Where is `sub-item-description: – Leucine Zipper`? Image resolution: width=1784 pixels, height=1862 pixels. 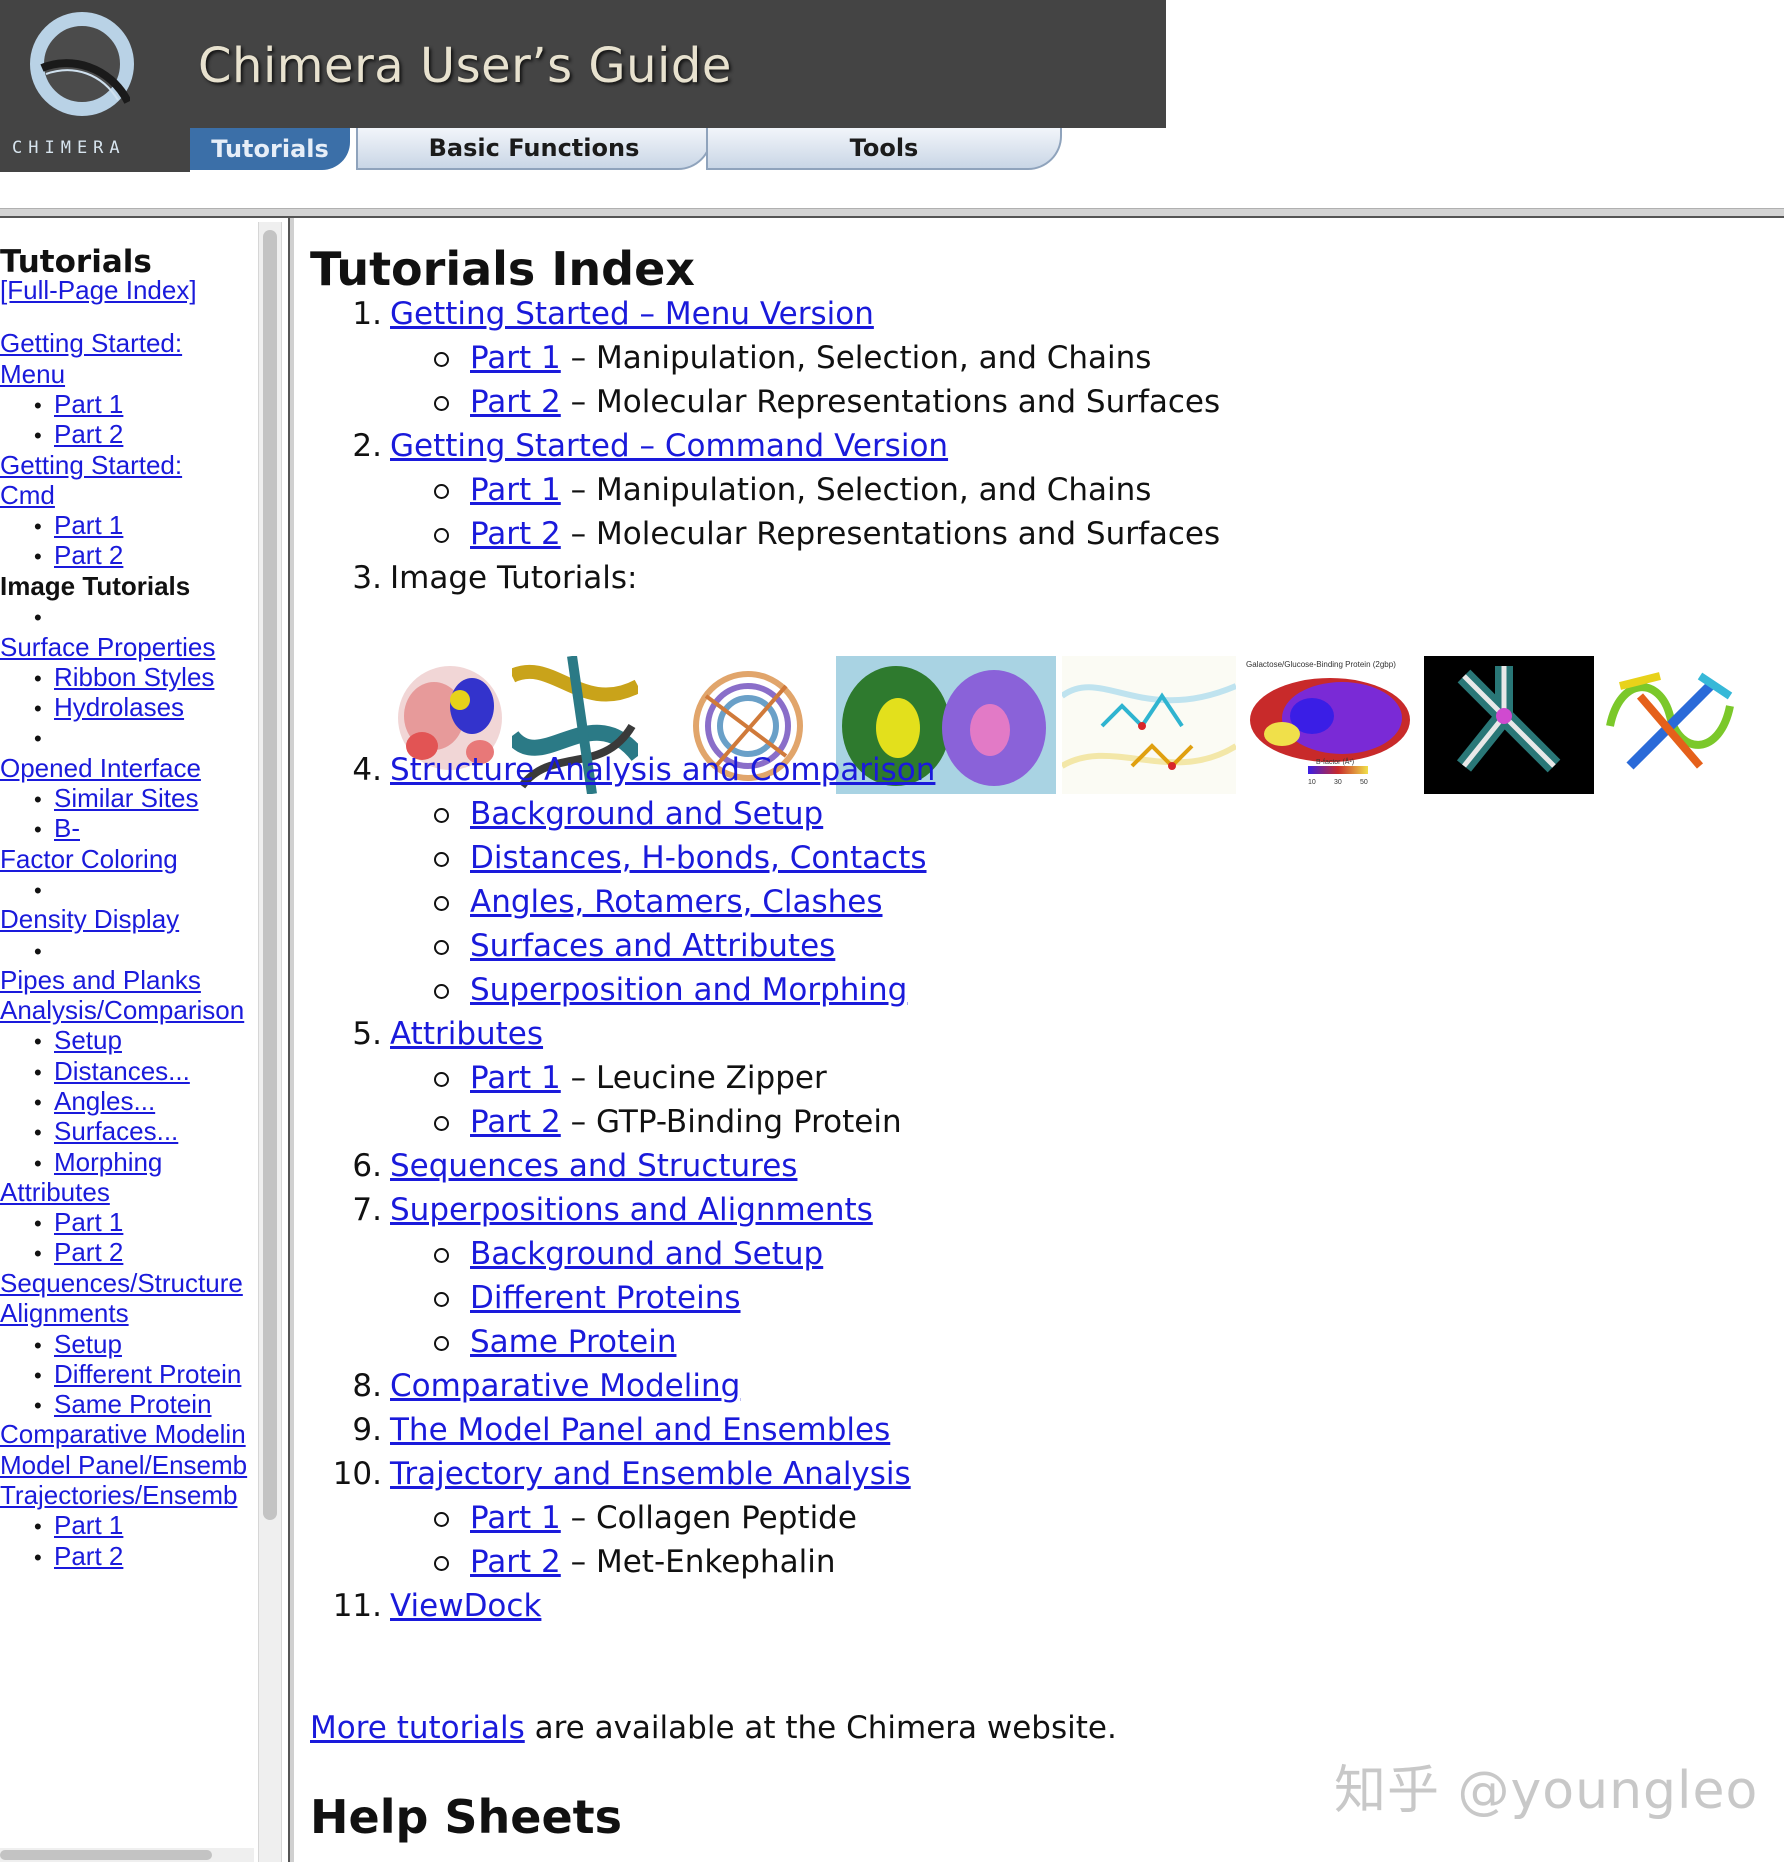 sub-item-description: – Leucine Zipper is located at coordinates (693, 1078).